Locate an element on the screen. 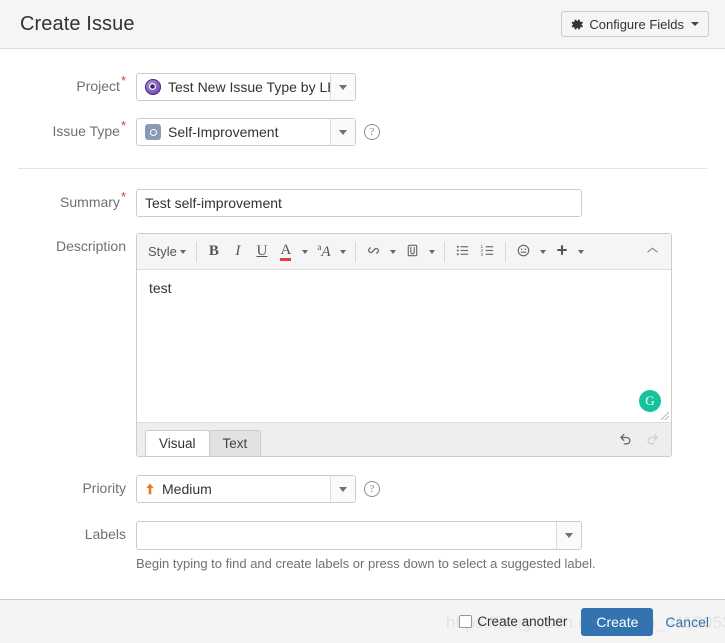 The image size is (725, 643). link-icon is located at coordinates (373, 252).